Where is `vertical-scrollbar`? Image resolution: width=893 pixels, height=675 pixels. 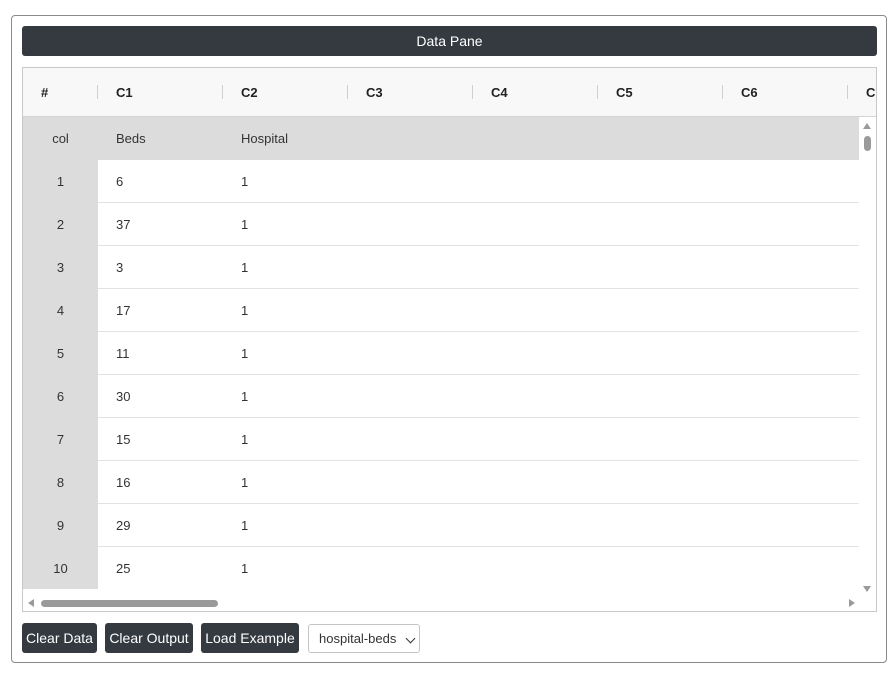 vertical-scrollbar is located at coordinates (867, 357).